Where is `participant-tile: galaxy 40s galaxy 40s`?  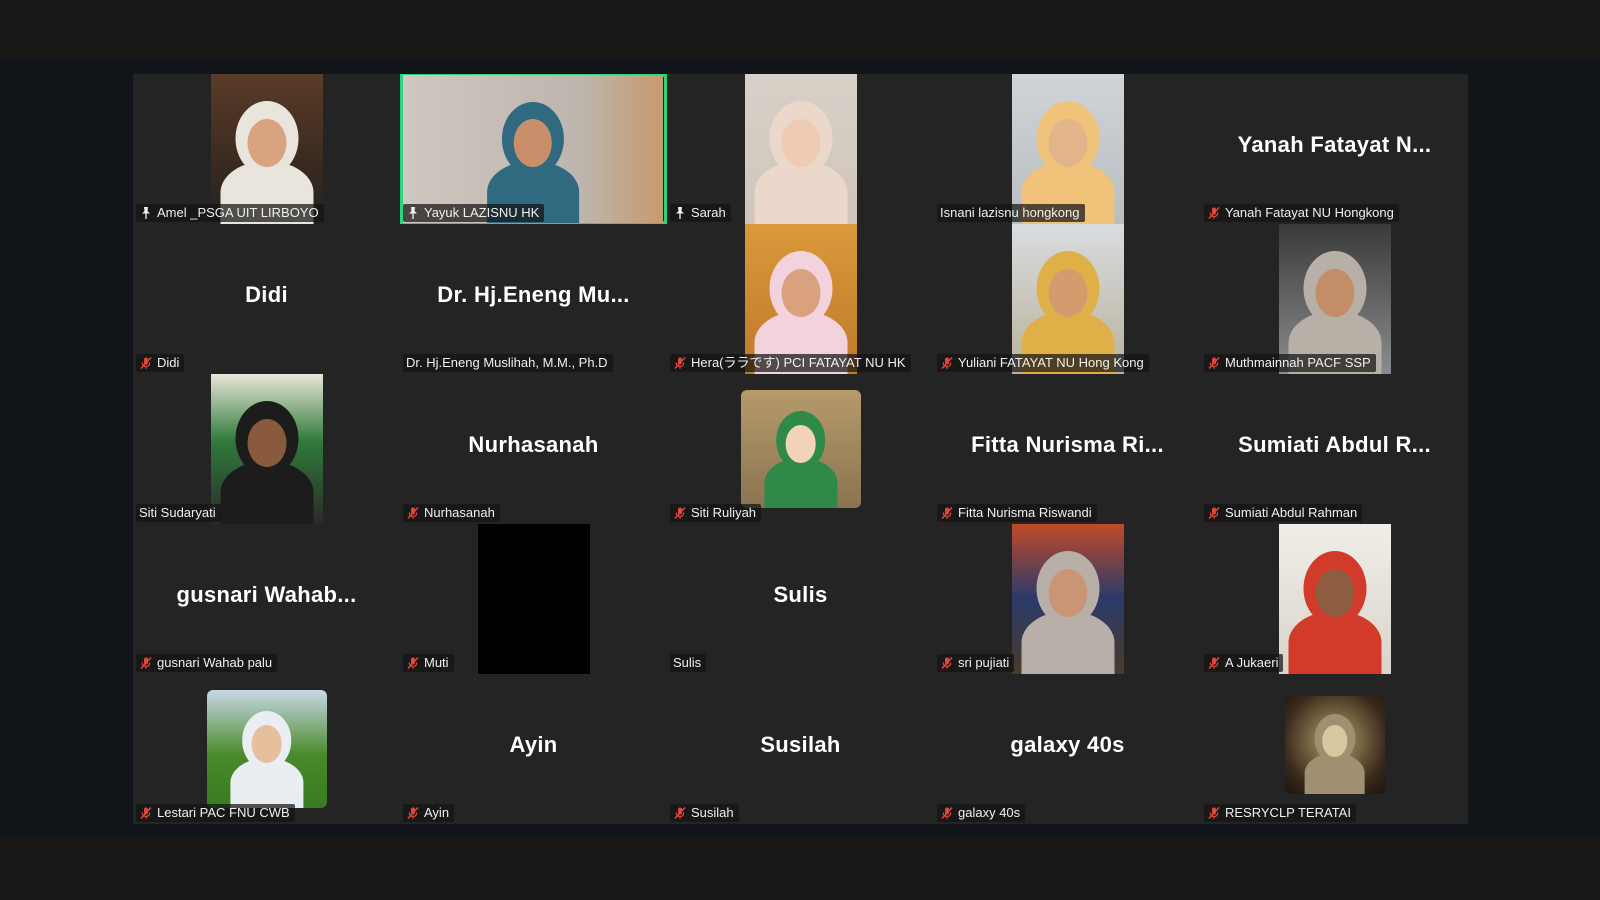
participant-tile: galaxy 40s galaxy 40s is located at coordinates (1067, 749).